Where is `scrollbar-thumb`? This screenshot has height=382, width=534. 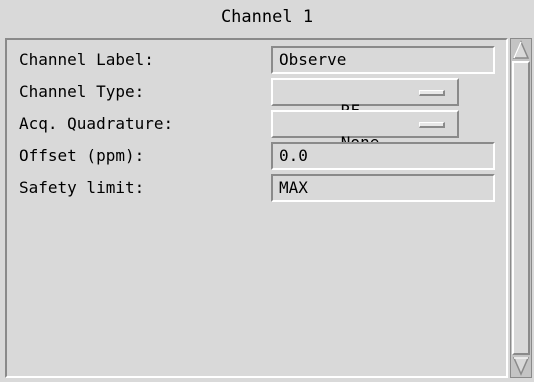
scrollbar-thumb is located at coordinates (521, 208).